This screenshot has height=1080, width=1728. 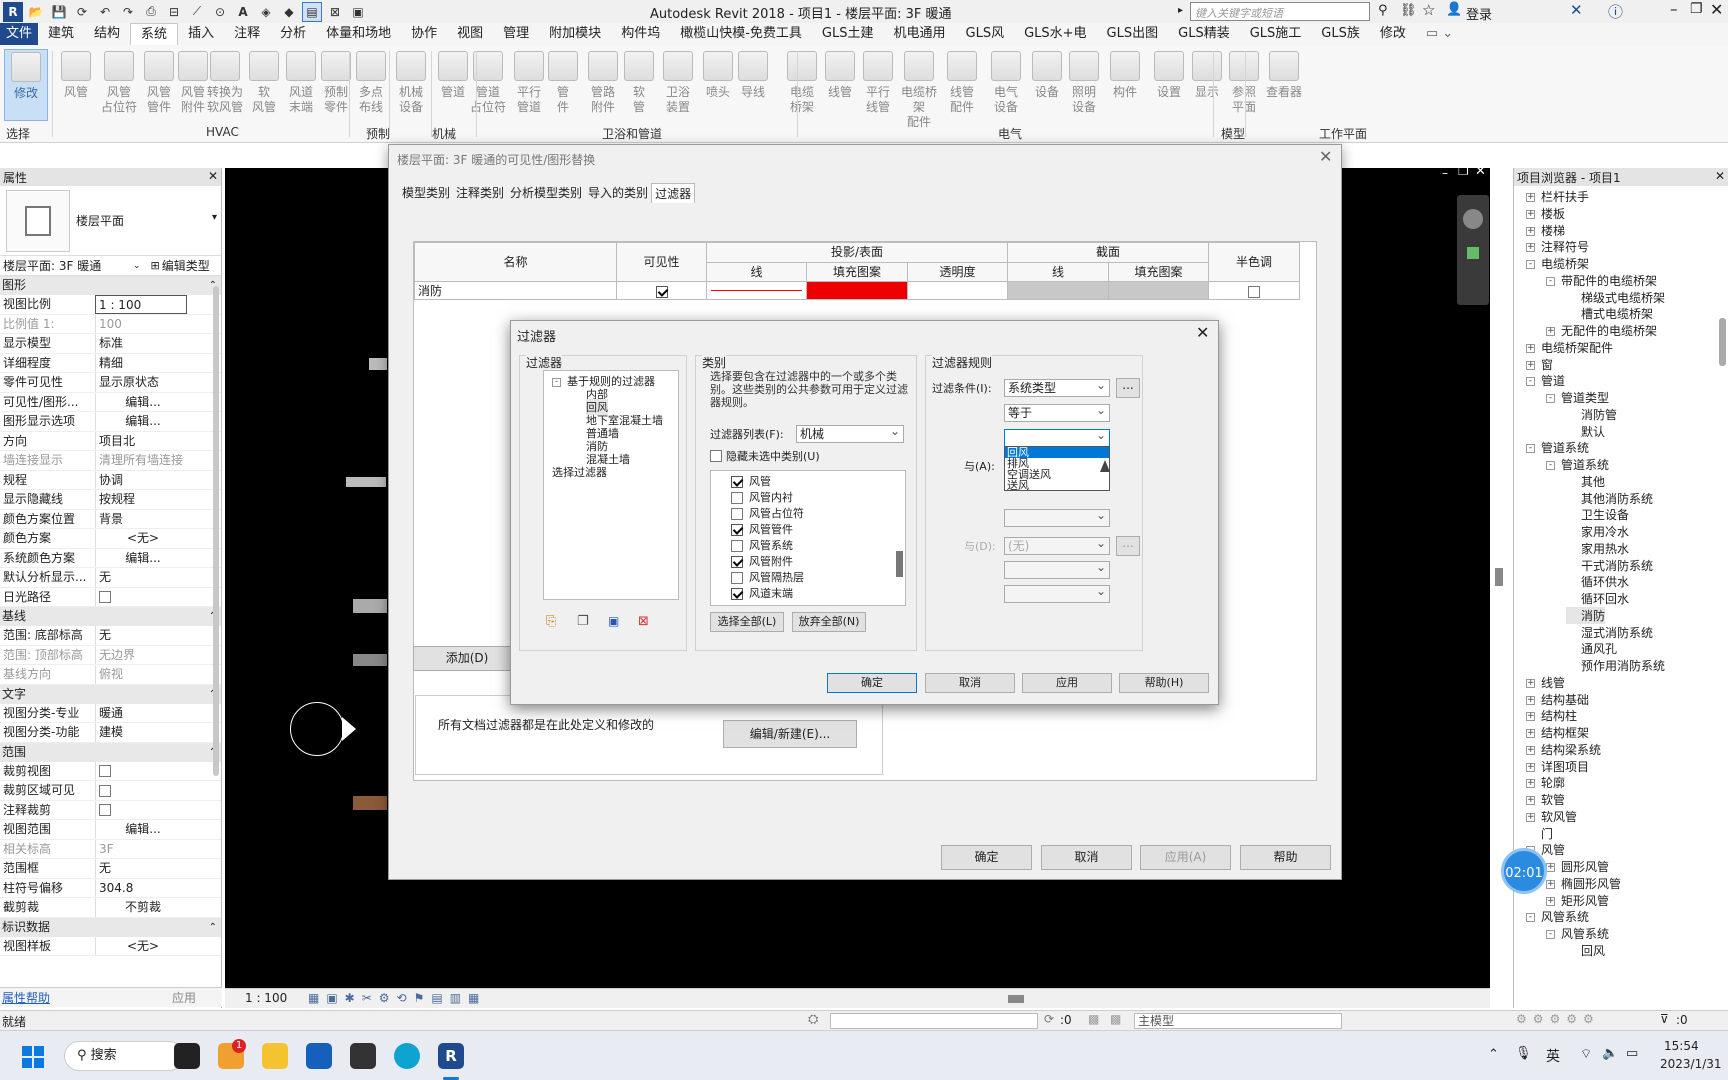 I want to click on vg-close-icon: ✕, so click(x=1325, y=156).